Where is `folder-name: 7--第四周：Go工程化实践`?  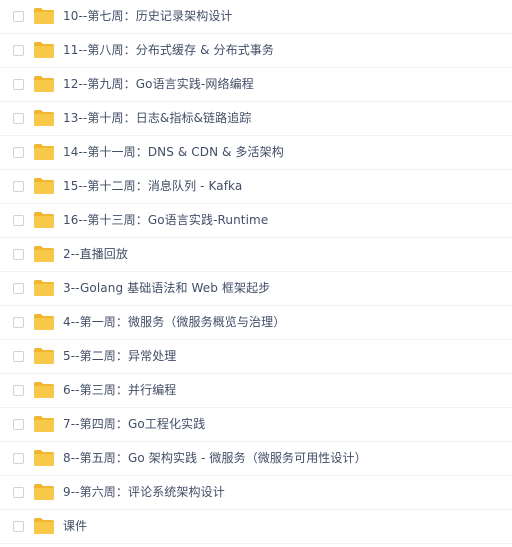
folder-name: 7--第四周：Go工程化实践 is located at coordinates (134, 424).